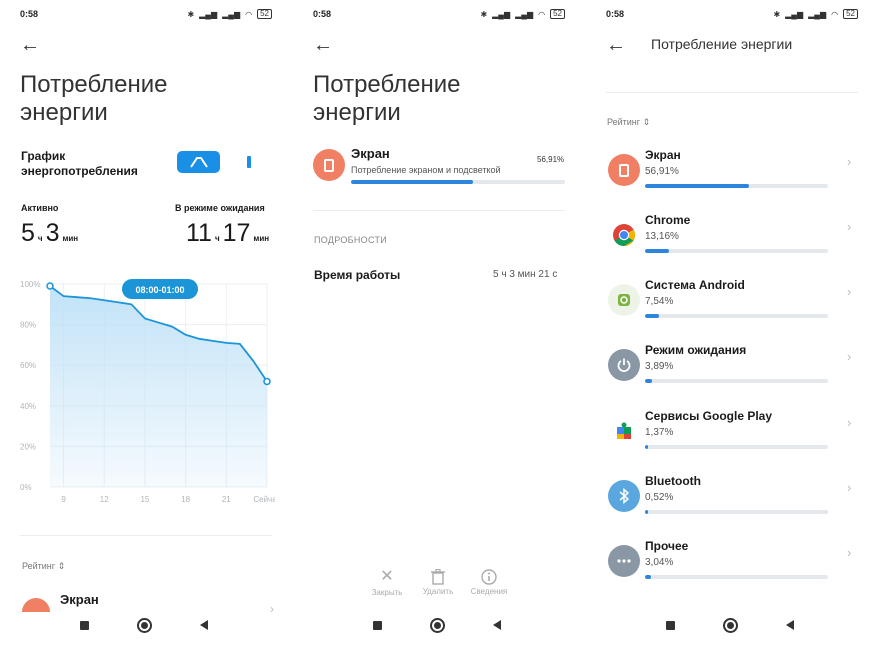 Image resolution: width=877 pixels, height=647 pixels. What do you see at coordinates (695, 285) in the screenshot?
I see `app-name: Система Android` at bounding box center [695, 285].